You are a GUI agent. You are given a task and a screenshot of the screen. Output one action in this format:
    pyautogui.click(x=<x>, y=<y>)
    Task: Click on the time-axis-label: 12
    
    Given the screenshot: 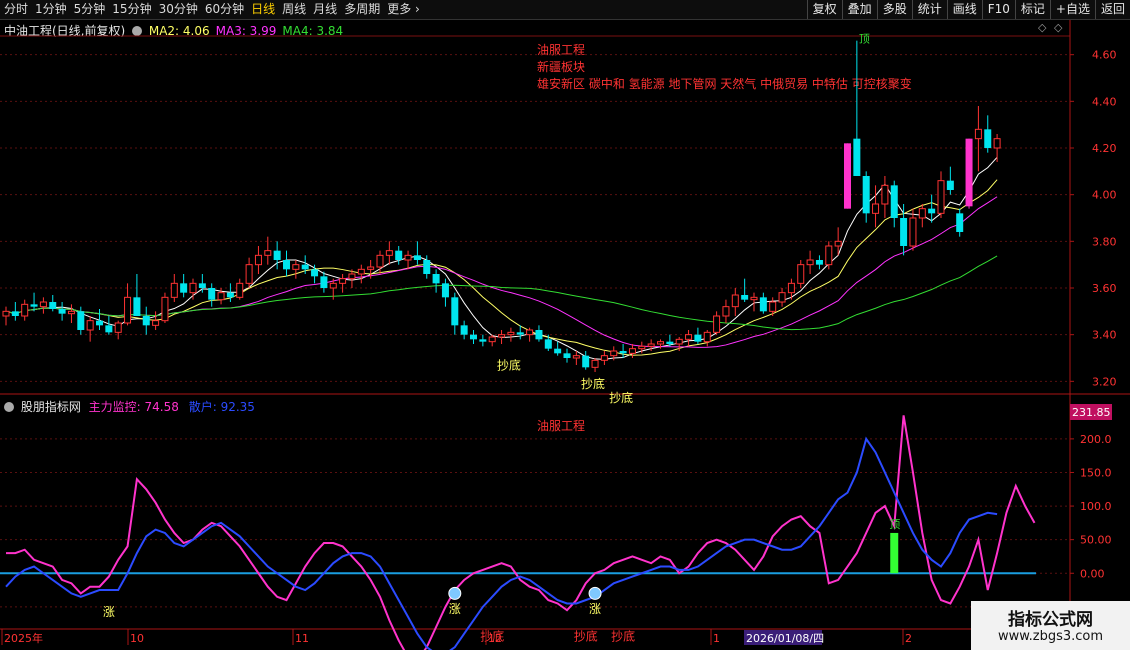 What is the action you would take?
    pyautogui.click(x=495, y=638)
    